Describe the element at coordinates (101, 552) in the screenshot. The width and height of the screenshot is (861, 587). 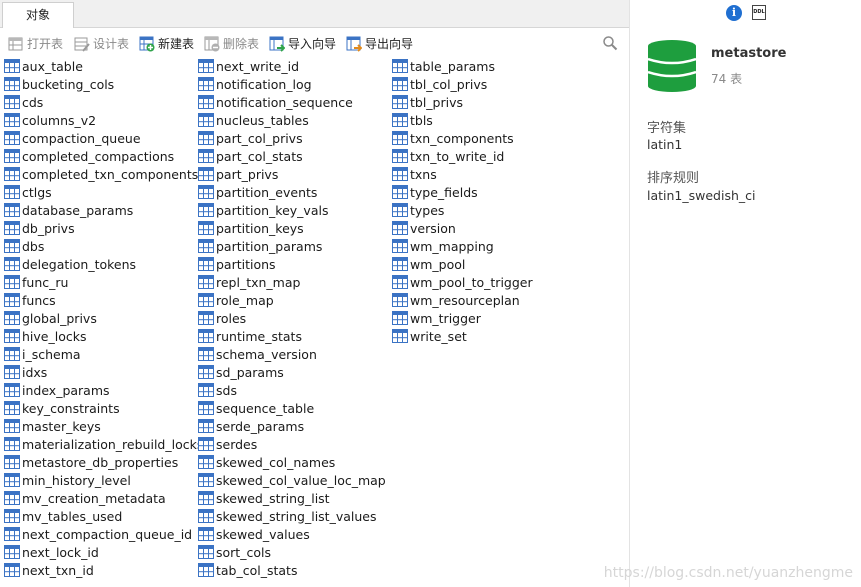
I see `list-item: next_lock_id` at that location.